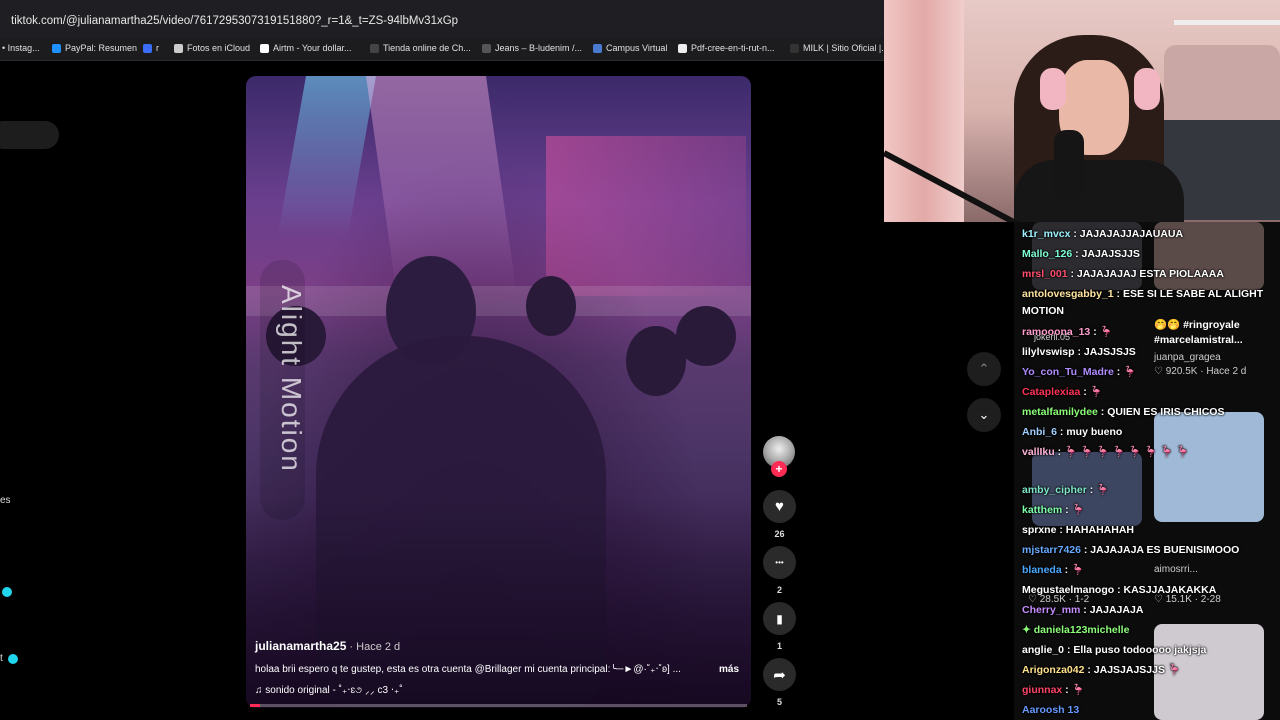 The width and height of the screenshot is (1280, 720). What do you see at coordinates (300, 646) in the screenshot?
I see `author-name: julianamartha25` at bounding box center [300, 646].